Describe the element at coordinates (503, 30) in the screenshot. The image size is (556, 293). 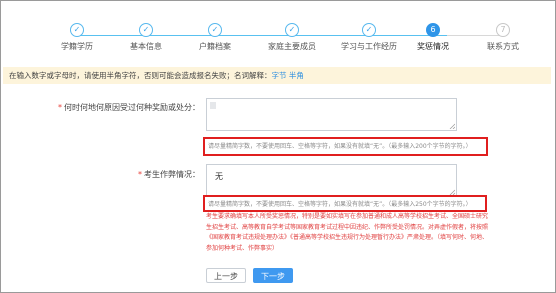
I see `step-number-badge: 7` at that location.